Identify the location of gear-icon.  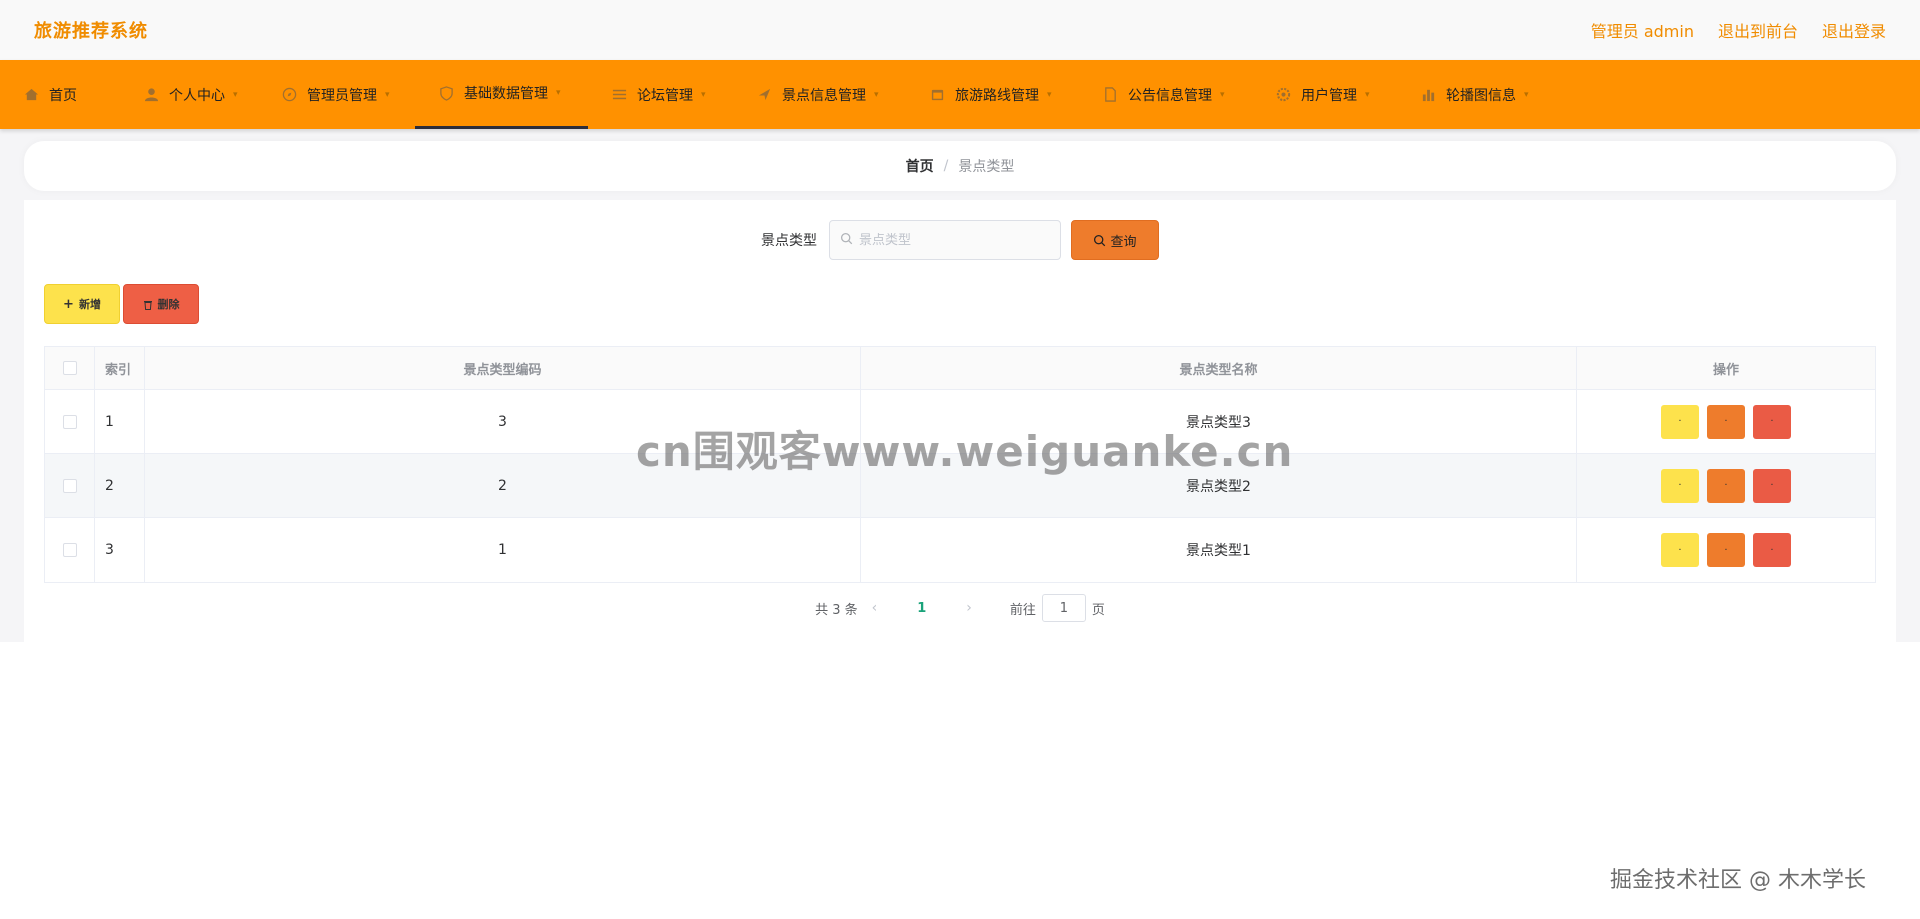
(1283, 94).